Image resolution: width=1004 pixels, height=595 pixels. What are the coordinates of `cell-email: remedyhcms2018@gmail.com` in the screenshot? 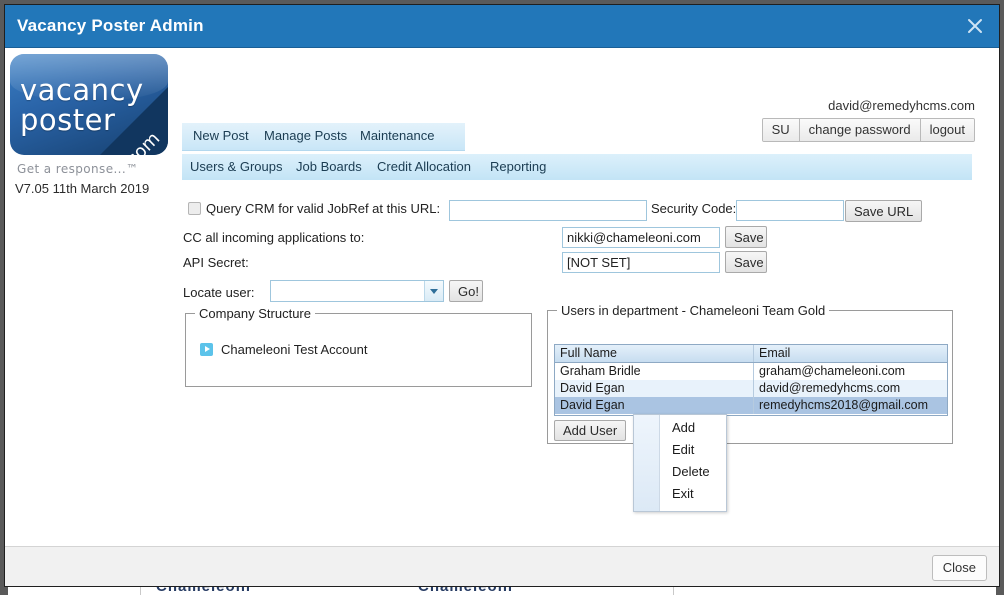 It's located at (844, 405).